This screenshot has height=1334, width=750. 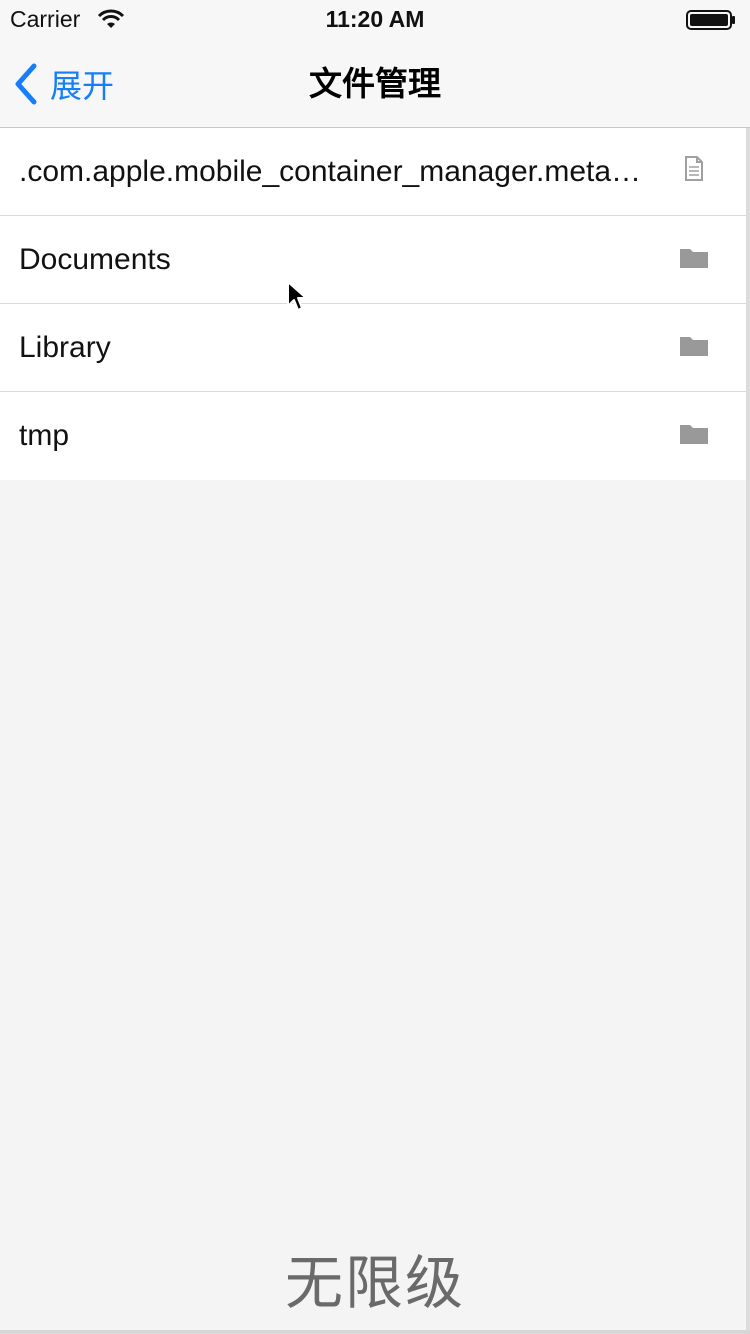 I want to click on list-item-label: Documents, so click(x=95, y=259).